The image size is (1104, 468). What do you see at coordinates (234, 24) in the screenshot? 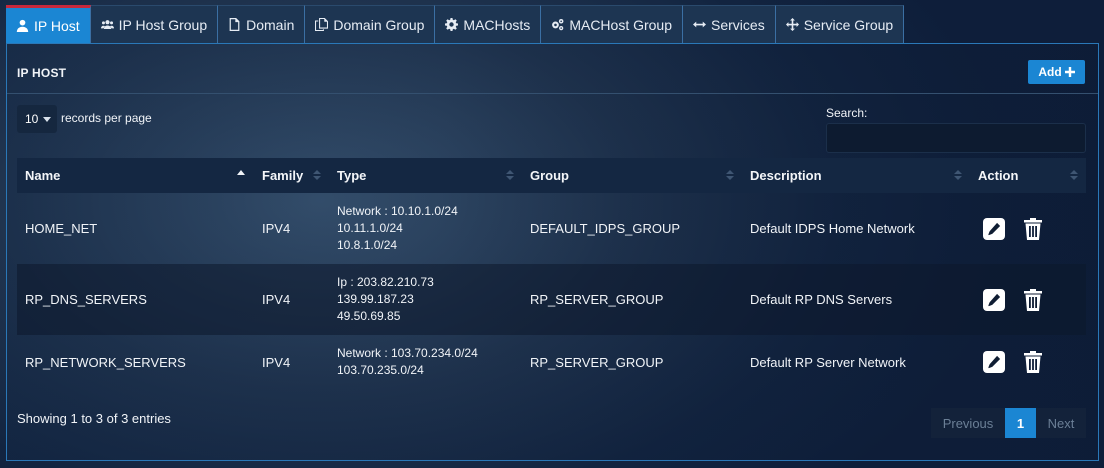
I see `file-icon` at bounding box center [234, 24].